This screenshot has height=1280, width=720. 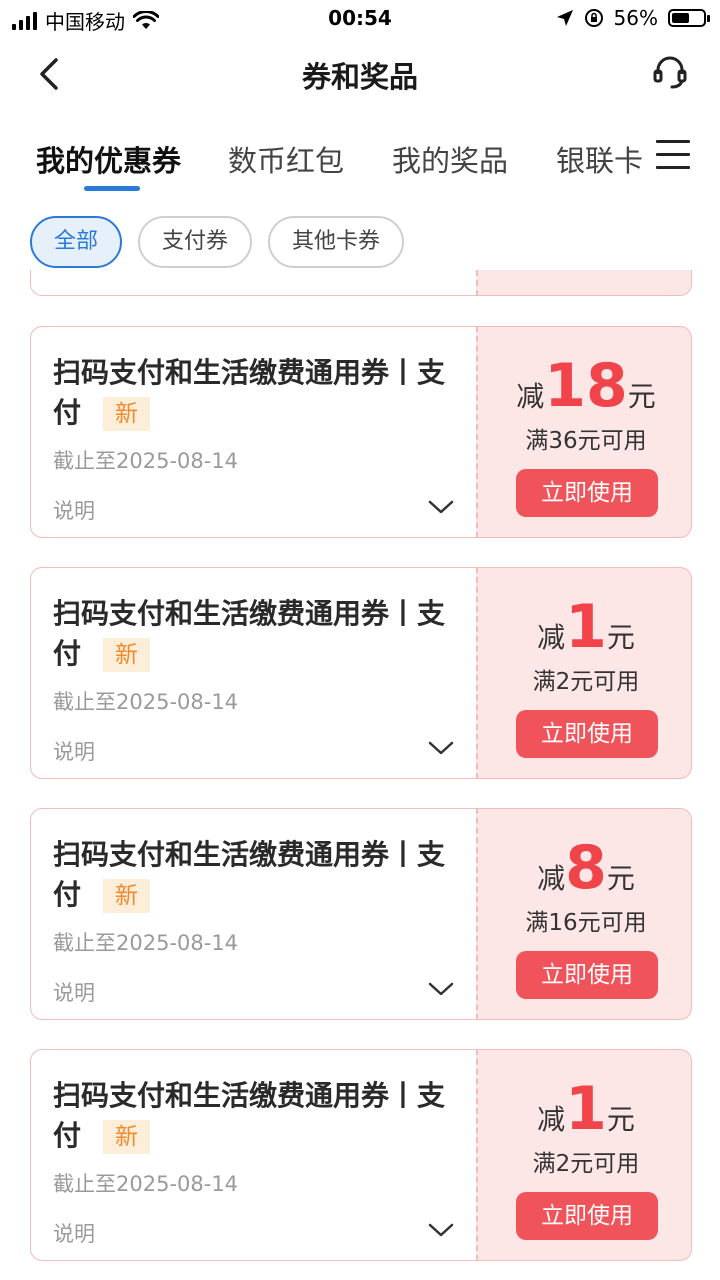 I want to click on tab-digital-red-packets: 数币红包, so click(x=286, y=159).